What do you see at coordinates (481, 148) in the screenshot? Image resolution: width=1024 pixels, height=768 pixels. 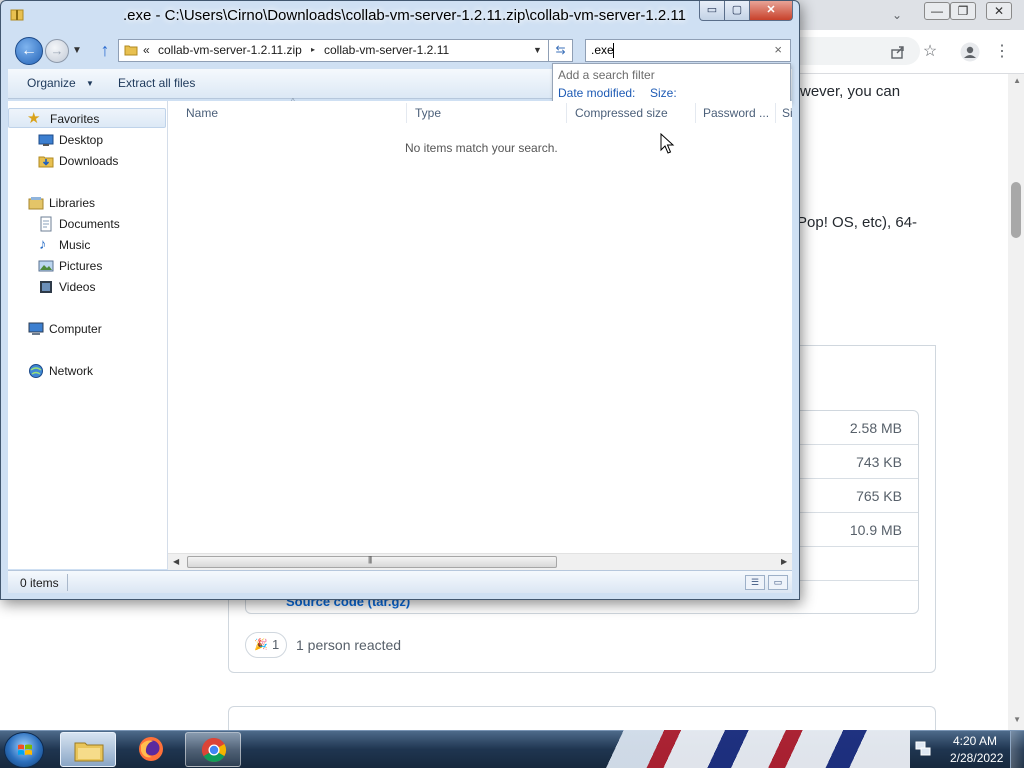 I see `empty-results-message: No items match your search.` at bounding box center [481, 148].